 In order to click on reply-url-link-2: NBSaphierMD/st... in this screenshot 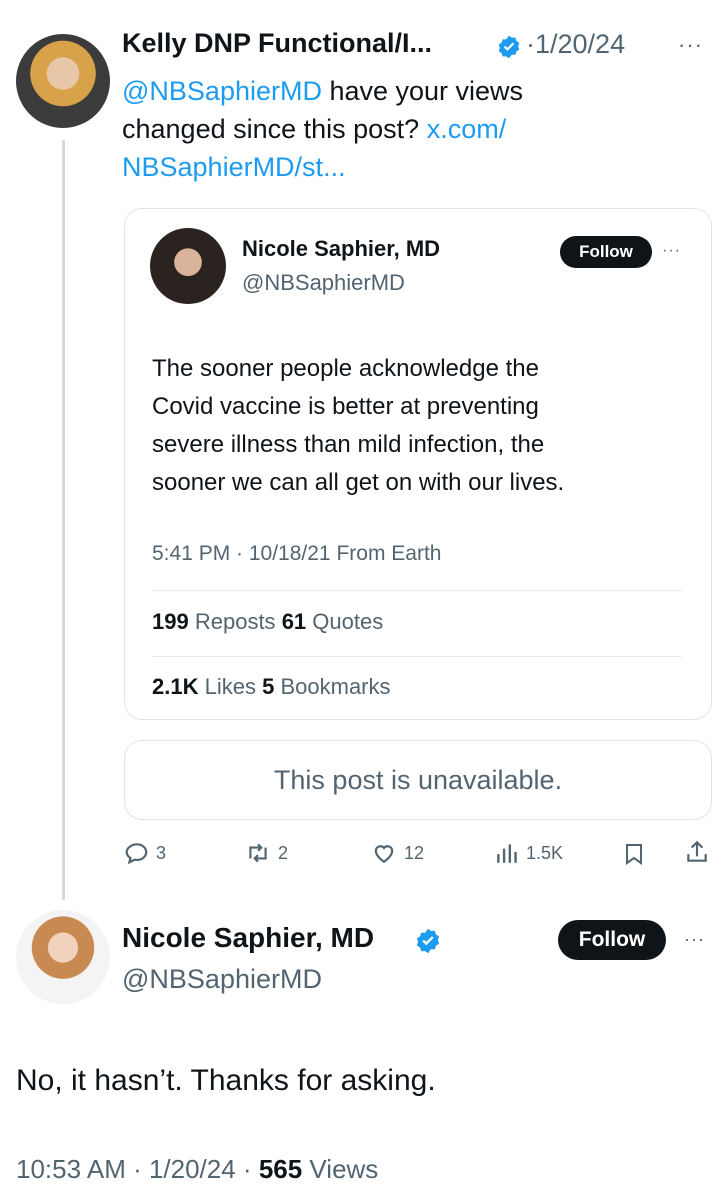, I will do `click(234, 167)`.